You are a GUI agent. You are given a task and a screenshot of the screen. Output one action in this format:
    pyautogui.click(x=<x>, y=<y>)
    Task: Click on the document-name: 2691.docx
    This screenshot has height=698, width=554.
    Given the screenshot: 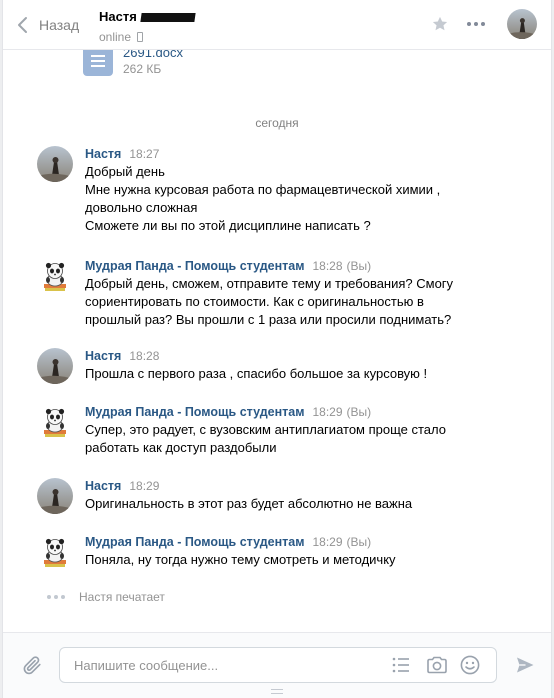 What is the action you would take?
    pyautogui.click(x=153, y=55)
    